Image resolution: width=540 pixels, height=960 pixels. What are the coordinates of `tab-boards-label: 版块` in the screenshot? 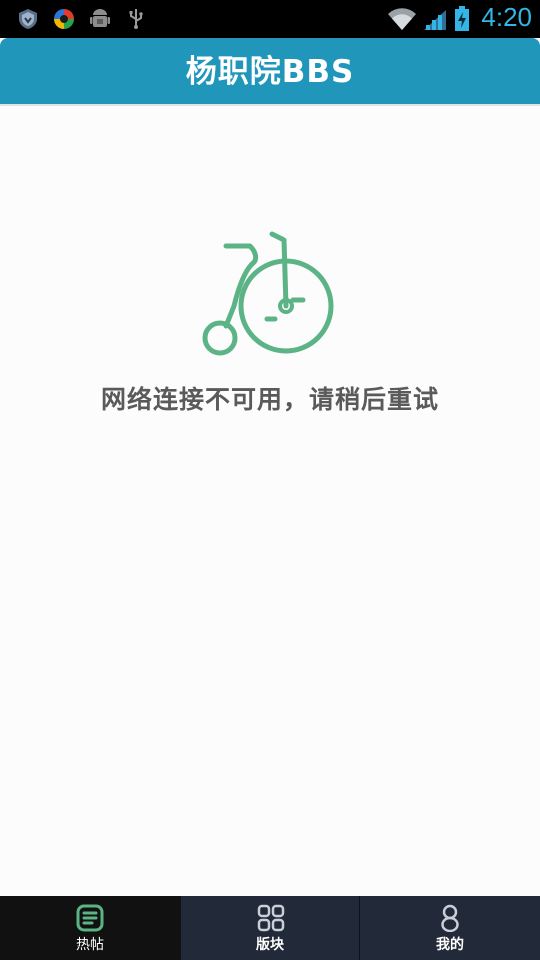 It's located at (270, 945).